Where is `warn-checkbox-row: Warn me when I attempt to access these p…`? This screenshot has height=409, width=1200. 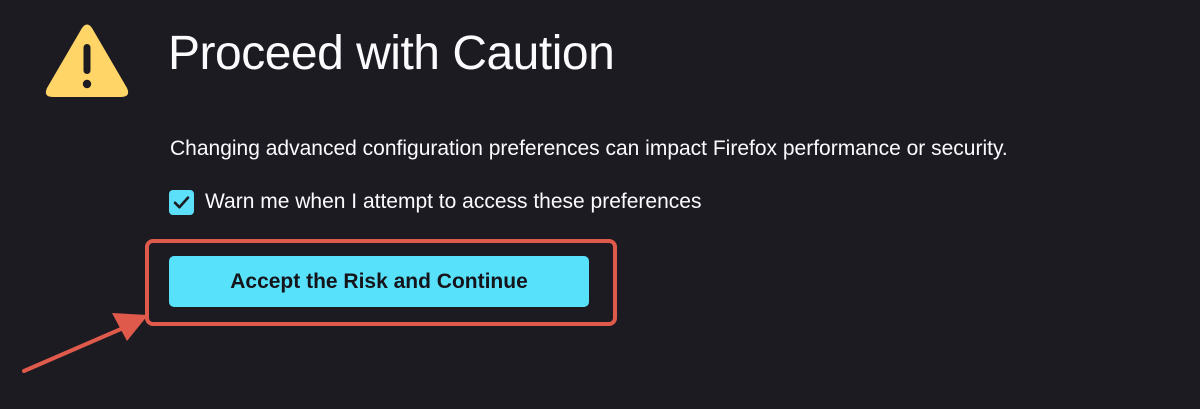 warn-checkbox-row: Warn me when I attempt to access these p… is located at coordinates (435, 202).